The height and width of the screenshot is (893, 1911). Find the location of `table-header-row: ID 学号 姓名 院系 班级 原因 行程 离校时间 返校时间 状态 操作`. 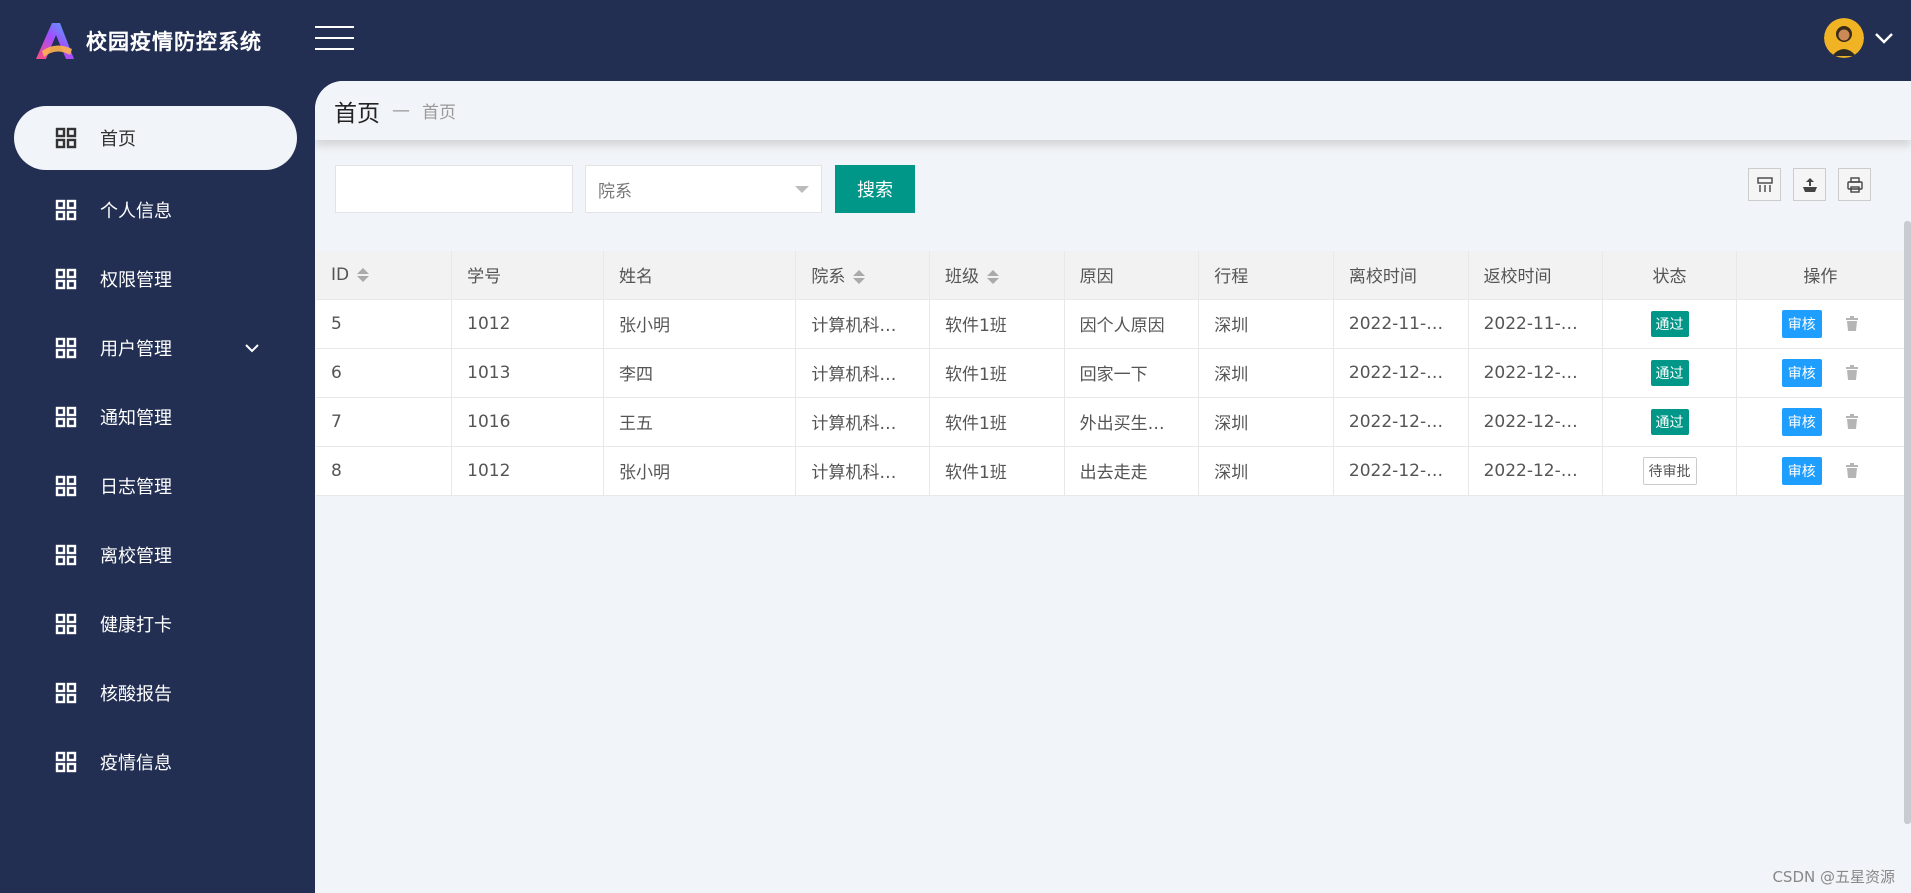

table-header-row: ID 学号 姓名 院系 班级 原因 行程 离校时间 返校时间 状态 操作 is located at coordinates (1111, 275).